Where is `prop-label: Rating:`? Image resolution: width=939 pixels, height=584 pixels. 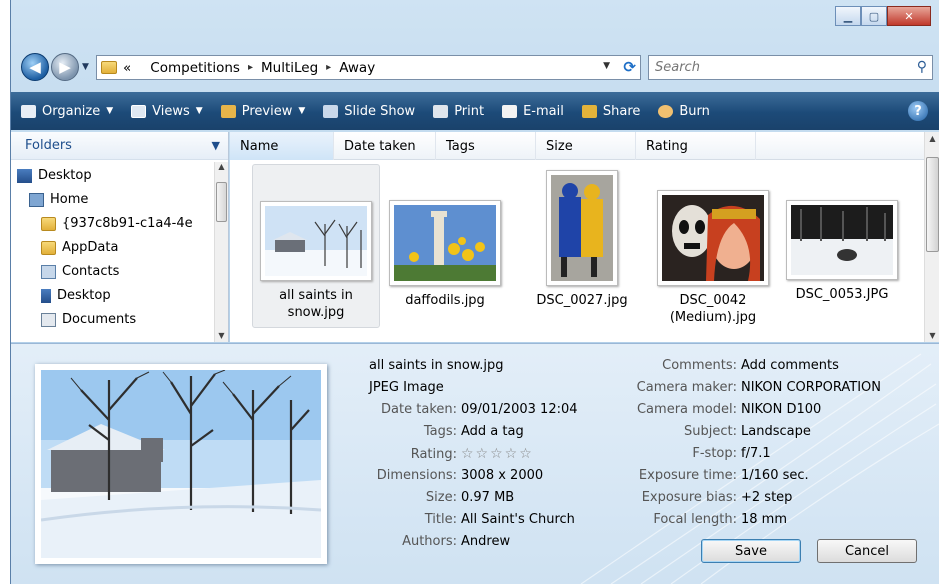
prop-label: Rating: is located at coordinates (433, 454).